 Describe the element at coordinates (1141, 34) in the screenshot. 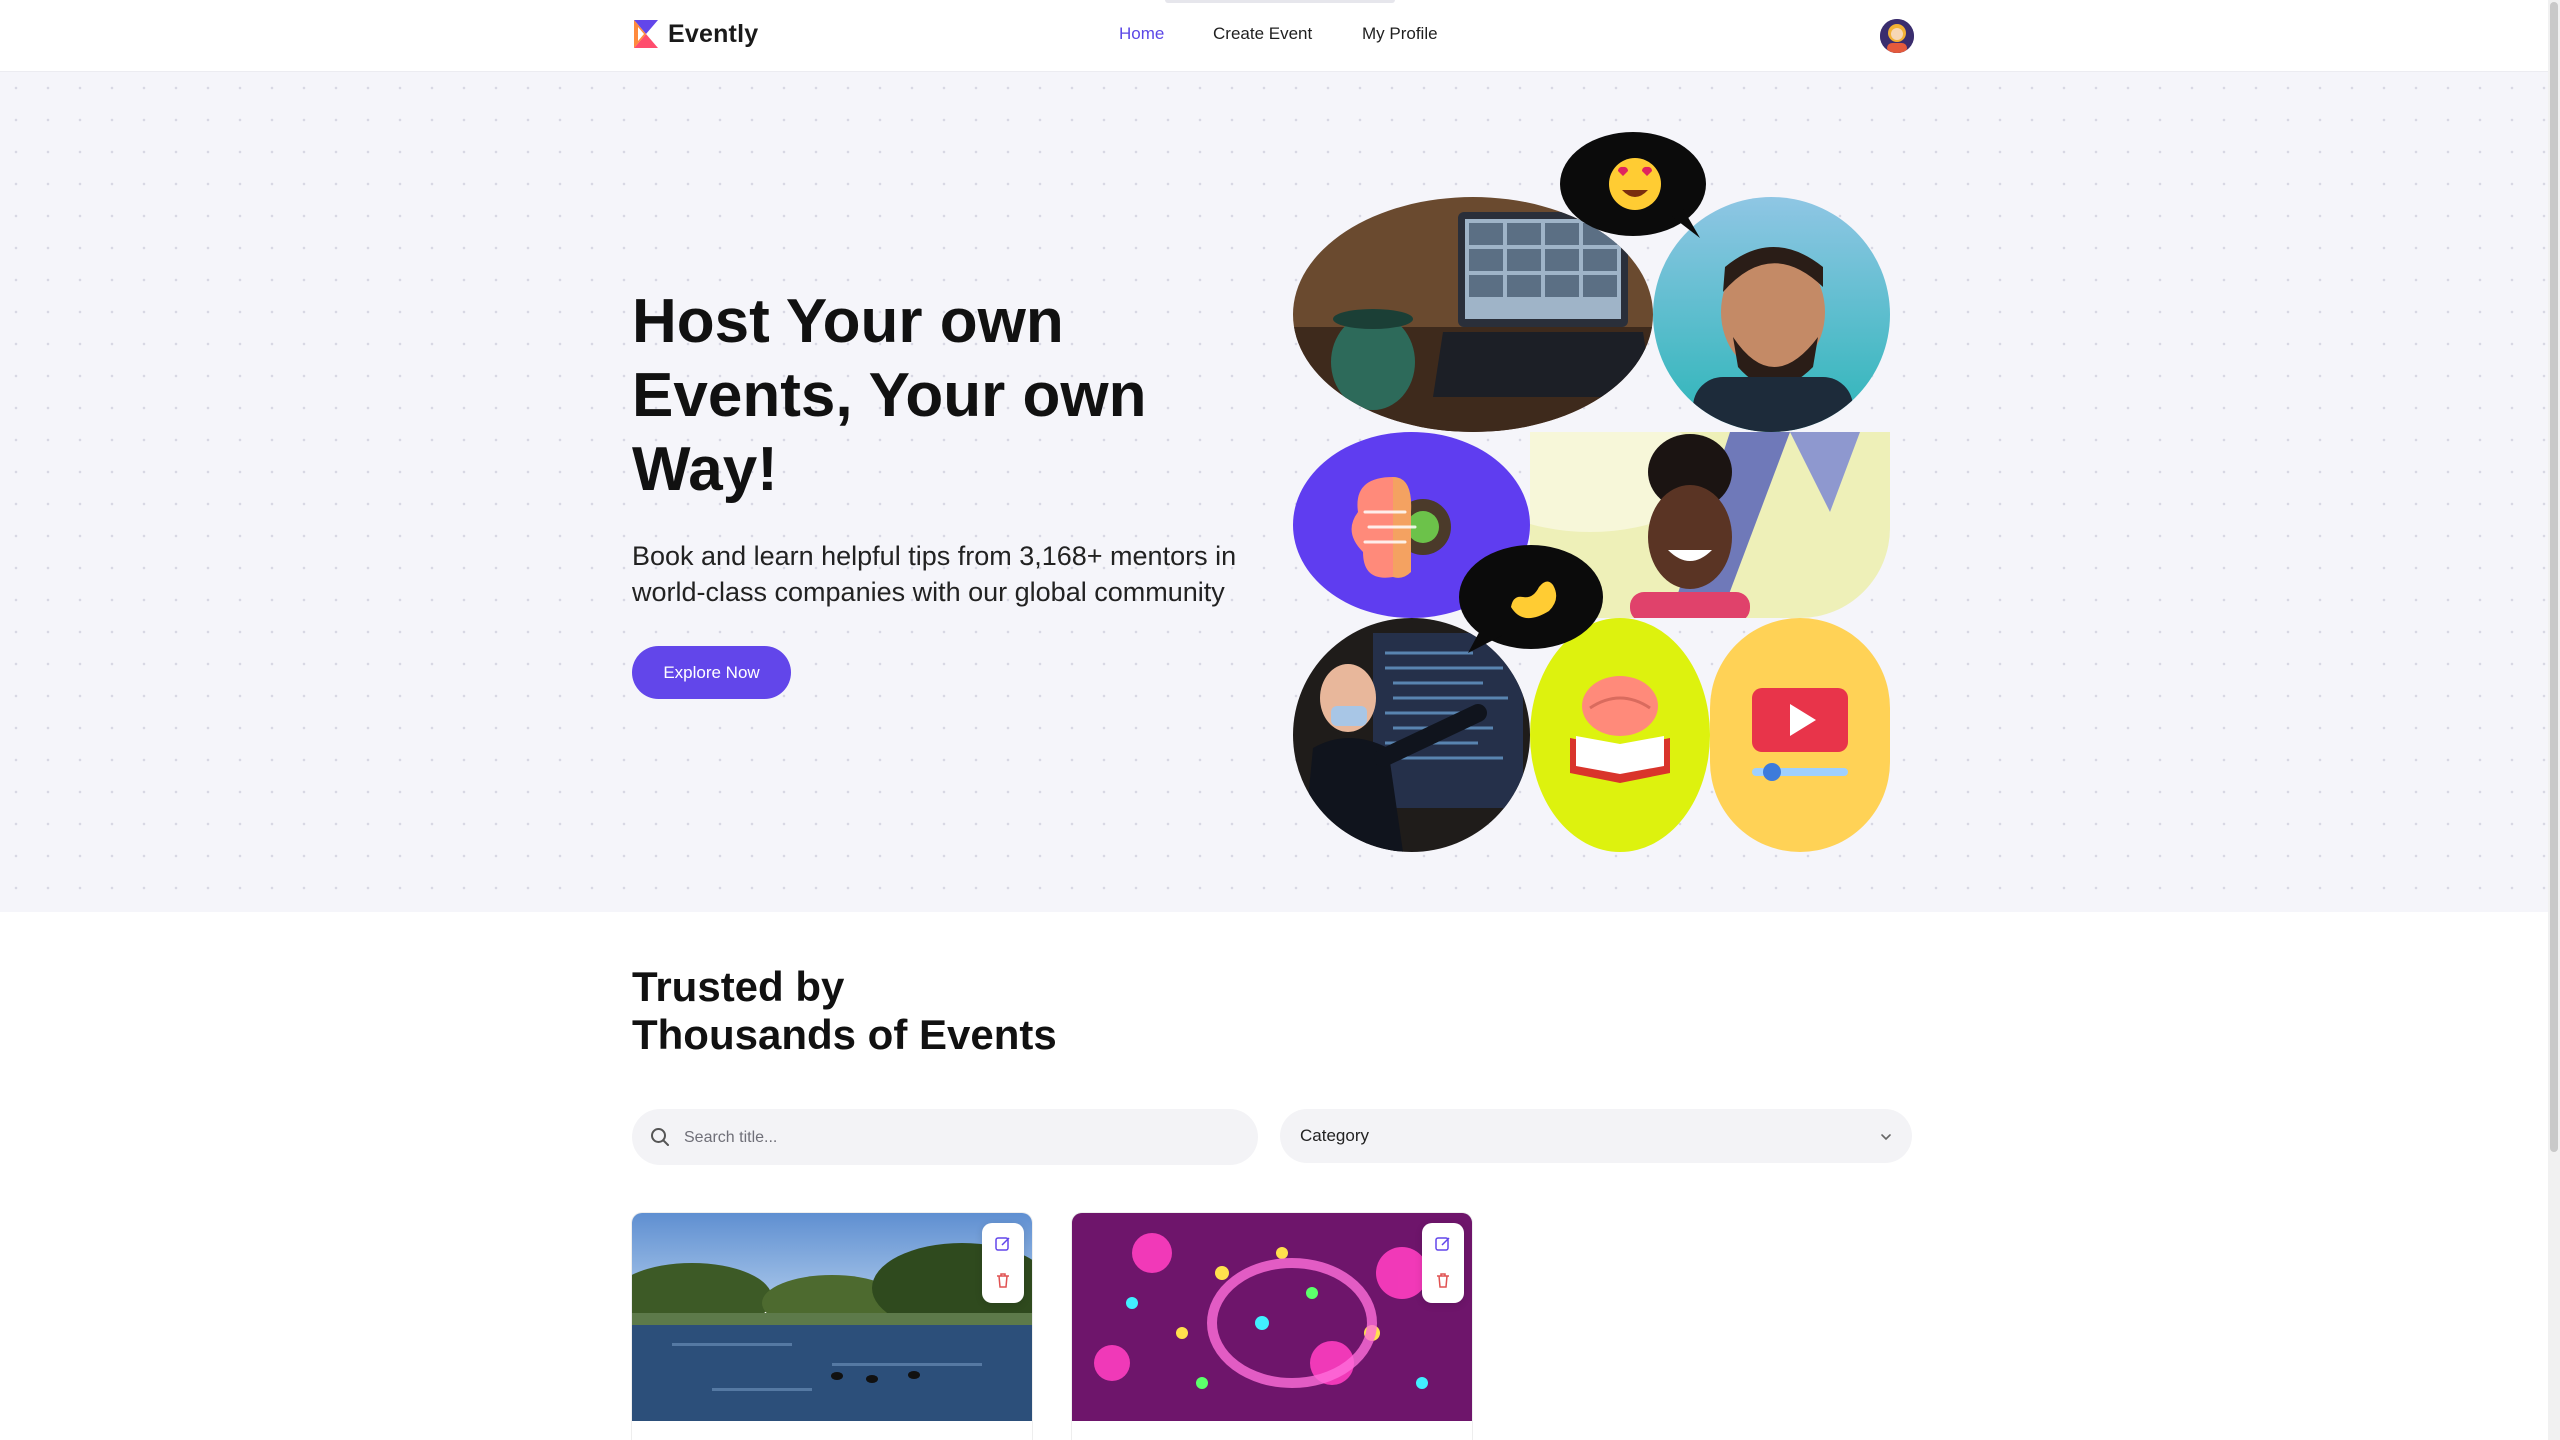

I see `nav-home: Home` at that location.